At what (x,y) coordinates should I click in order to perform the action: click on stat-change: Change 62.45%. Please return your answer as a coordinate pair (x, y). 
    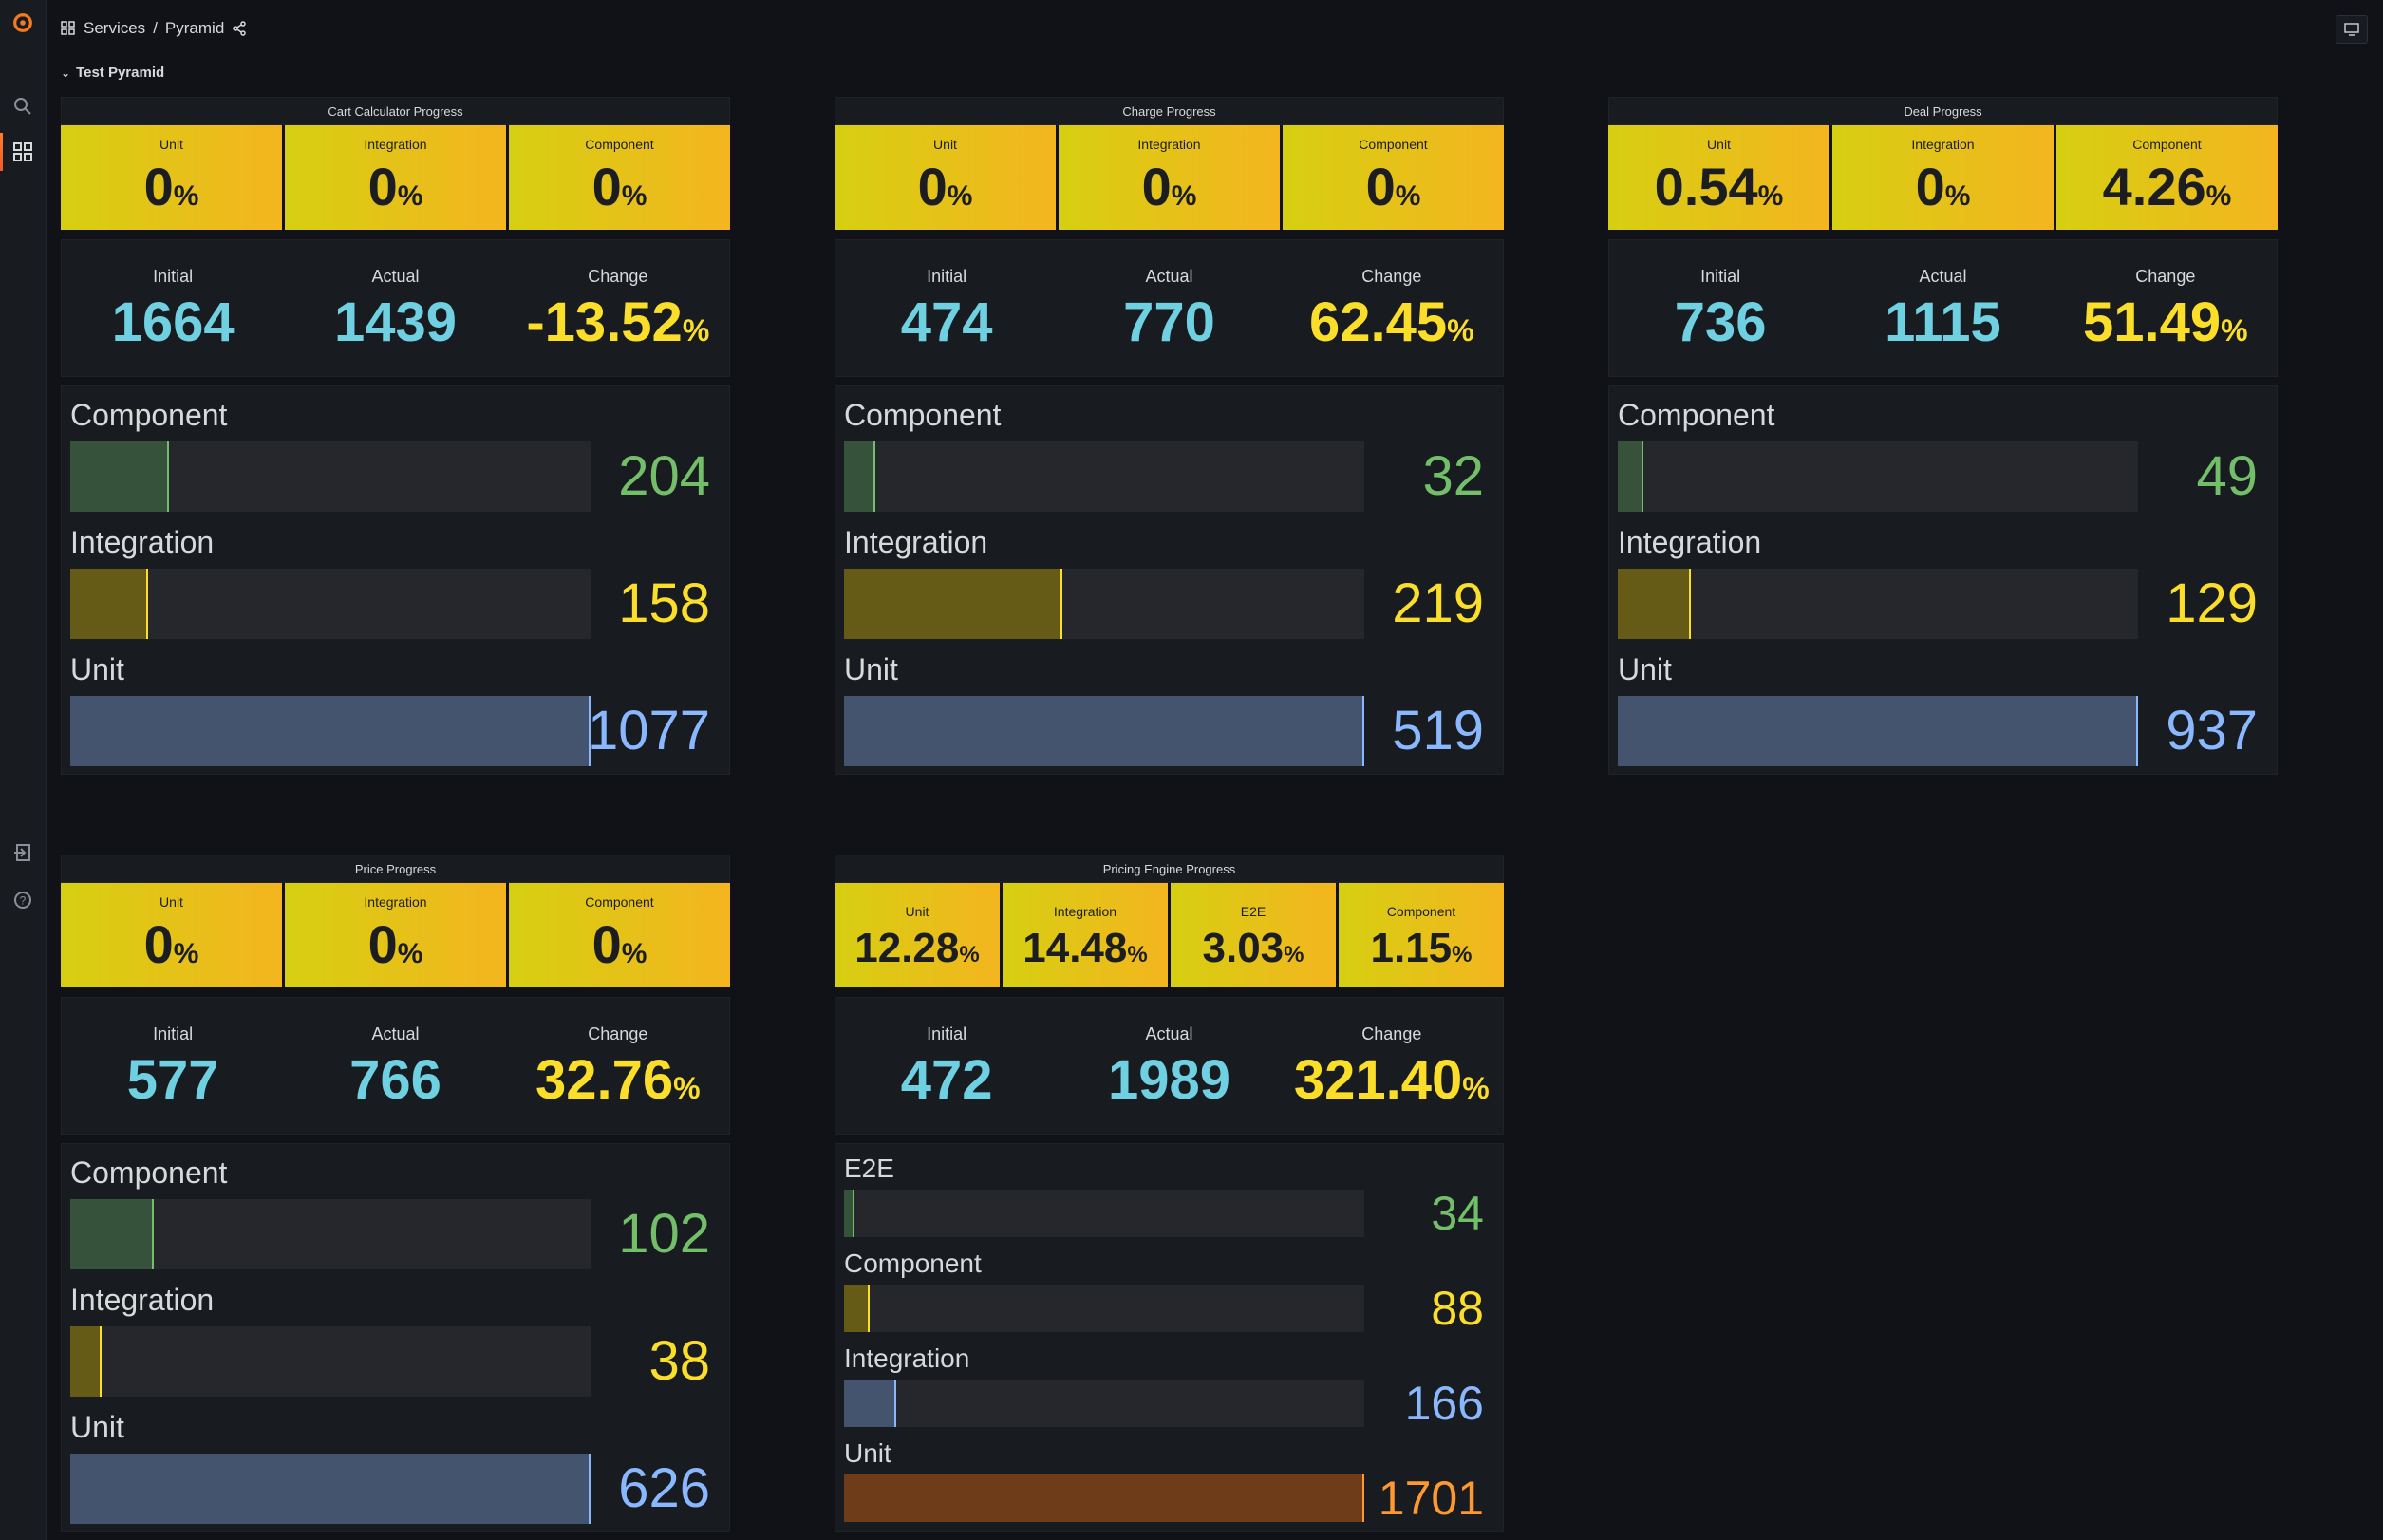
    Looking at the image, I should click on (1392, 308).